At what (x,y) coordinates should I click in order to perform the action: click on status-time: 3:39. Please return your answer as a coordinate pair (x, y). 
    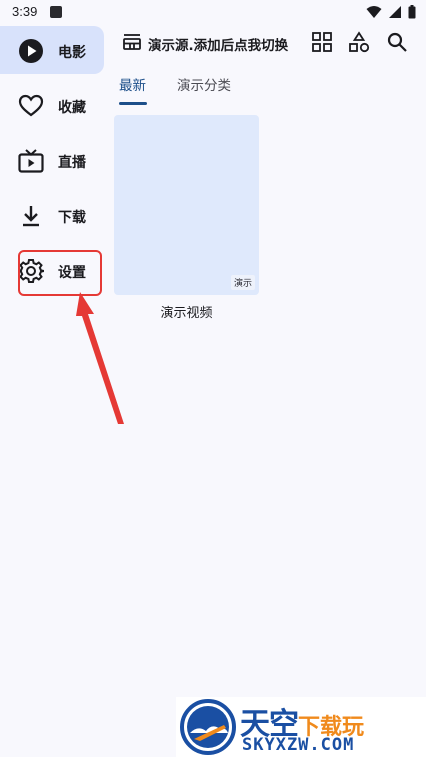
    Looking at the image, I should click on (25, 11).